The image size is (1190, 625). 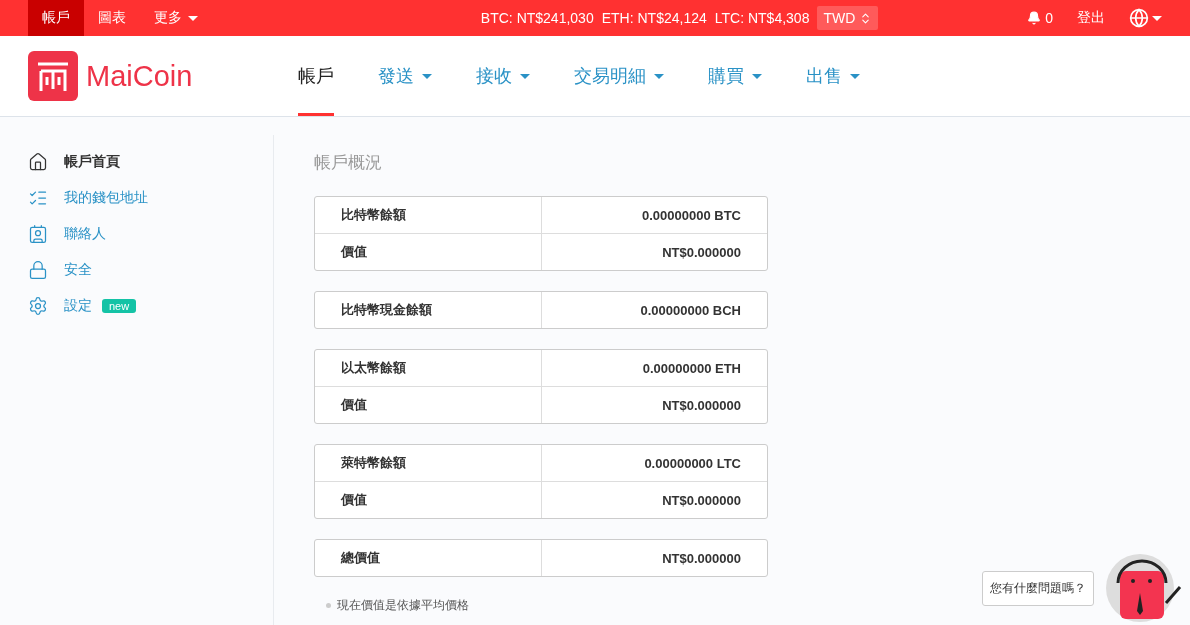 What do you see at coordinates (150, 270) in the screenshot?
I see `sidebar-item: 安全` at bounding box center [150, 270].